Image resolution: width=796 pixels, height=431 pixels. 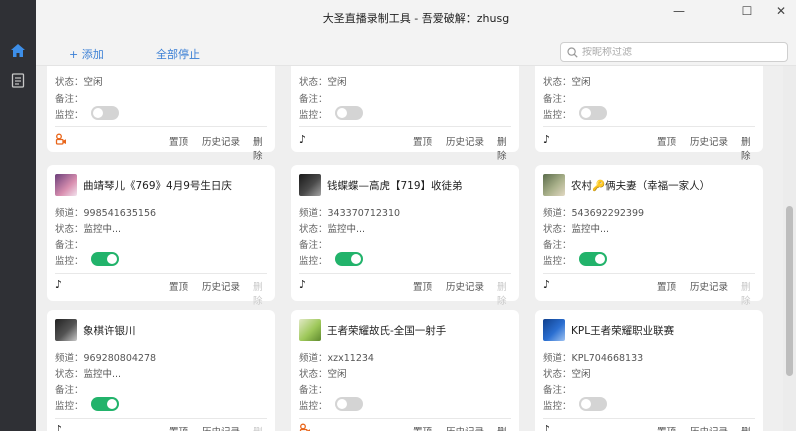 What do you see at coordinates (161, 147) in the screenshot?
I see `card-footer: 置顶 历史记录 删除` at bounding box center [161, 147].